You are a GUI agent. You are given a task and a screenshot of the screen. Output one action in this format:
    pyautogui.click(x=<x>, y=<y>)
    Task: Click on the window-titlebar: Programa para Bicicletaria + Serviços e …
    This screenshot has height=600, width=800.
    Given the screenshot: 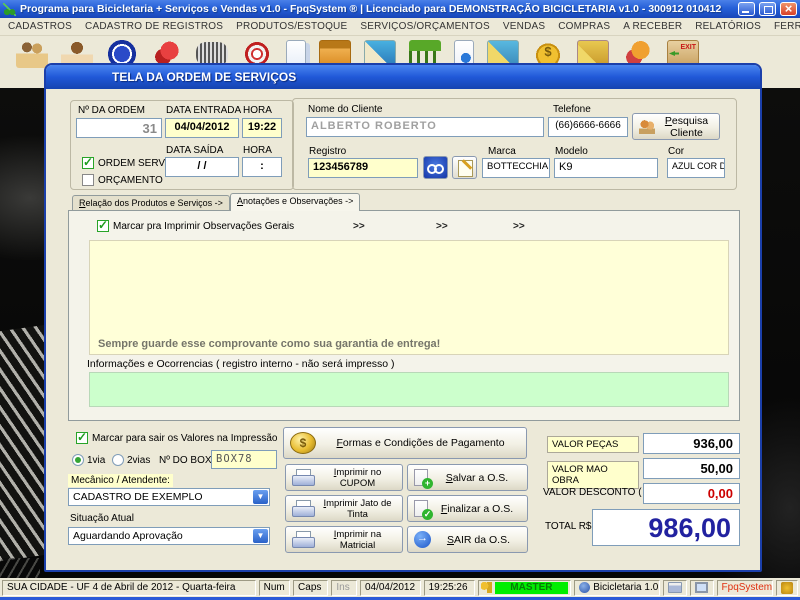 What is the action you would take?
    pyautogui.click(x=400, y=9)
    